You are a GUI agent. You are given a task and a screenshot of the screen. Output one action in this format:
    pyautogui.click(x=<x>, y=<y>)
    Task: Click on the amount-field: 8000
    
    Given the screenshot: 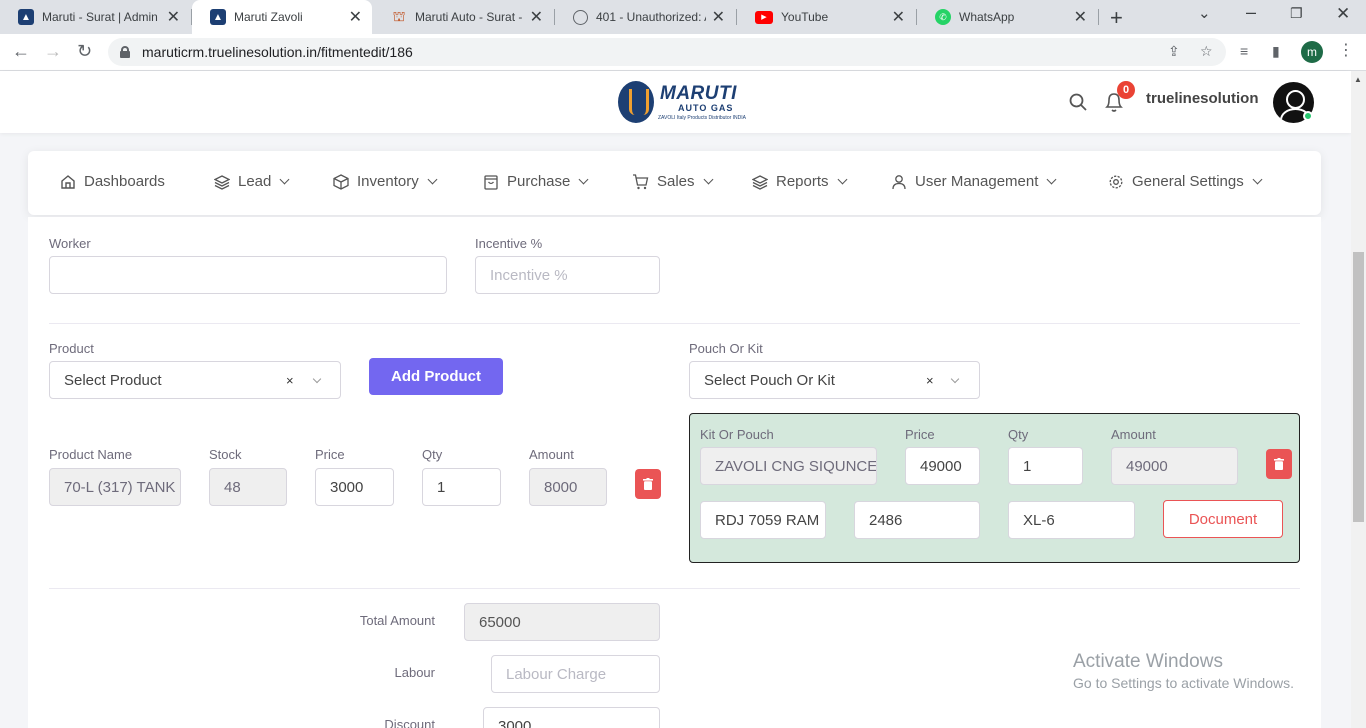 What is the action you would take?
    pyautogui.click(x=568, y=487)
    